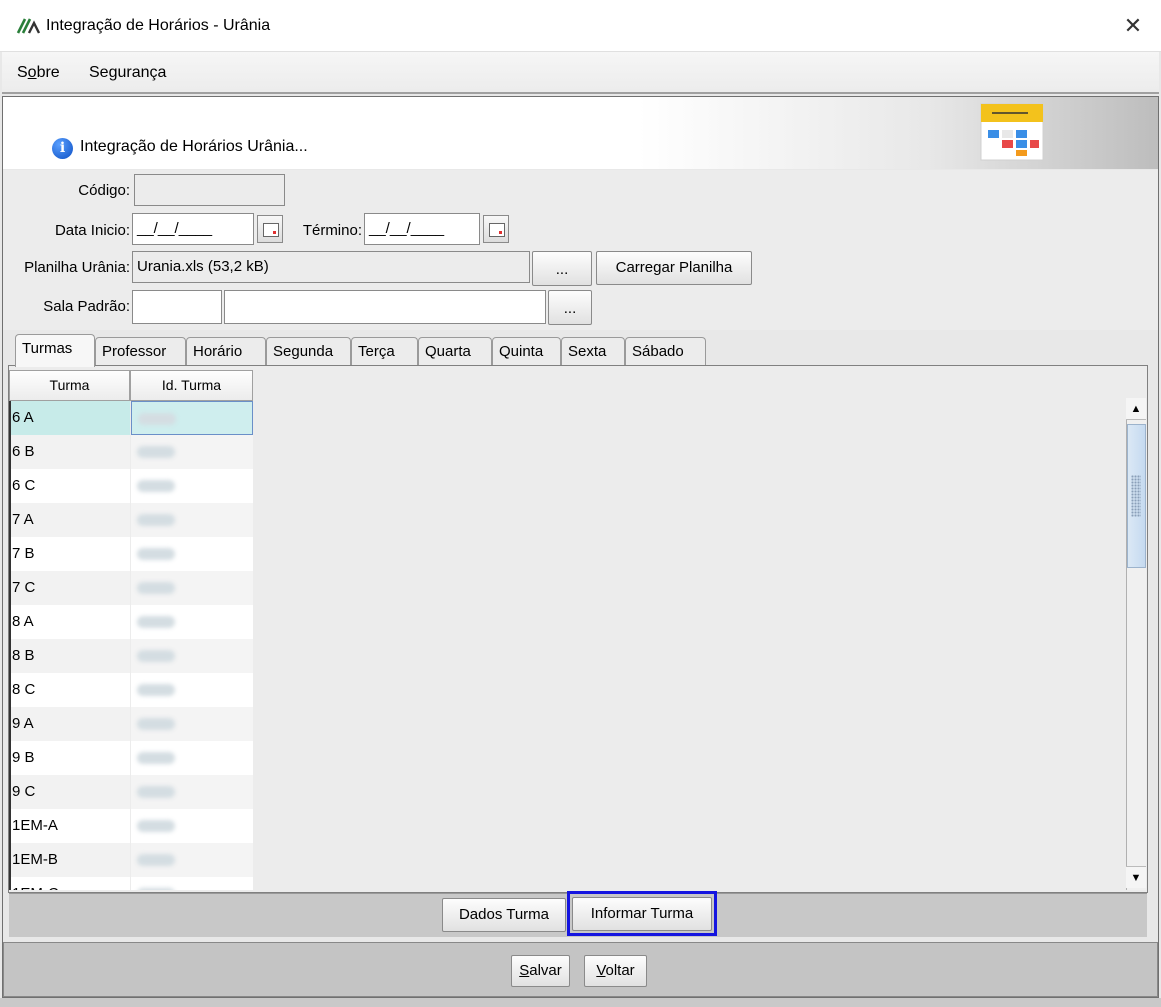  I want to click on data-inicio-calendar-button, so click(270, 229).